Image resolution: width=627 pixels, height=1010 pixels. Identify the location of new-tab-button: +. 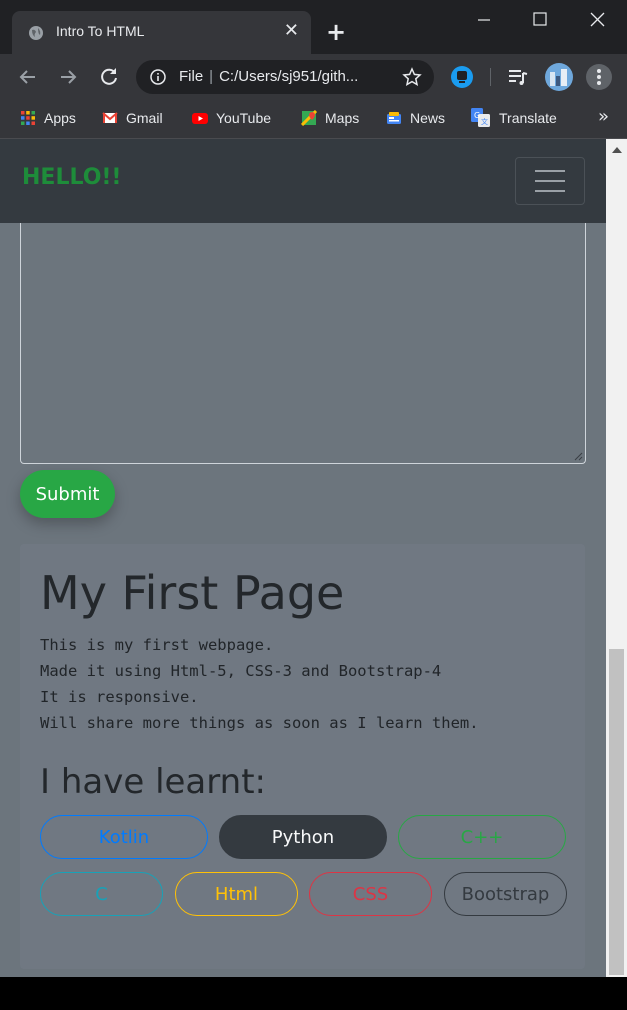
(336, 32).